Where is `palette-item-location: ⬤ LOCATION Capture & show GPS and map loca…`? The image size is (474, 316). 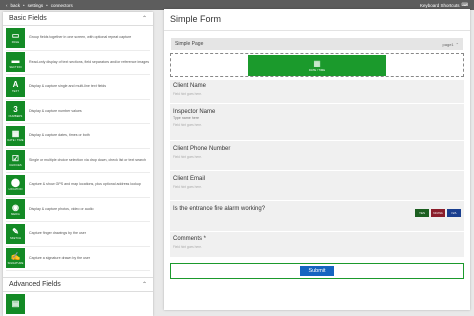
palette-item-location: ⬤ LOCATION Capture & show GPS and map loca… is located at coordinates (78, 185).